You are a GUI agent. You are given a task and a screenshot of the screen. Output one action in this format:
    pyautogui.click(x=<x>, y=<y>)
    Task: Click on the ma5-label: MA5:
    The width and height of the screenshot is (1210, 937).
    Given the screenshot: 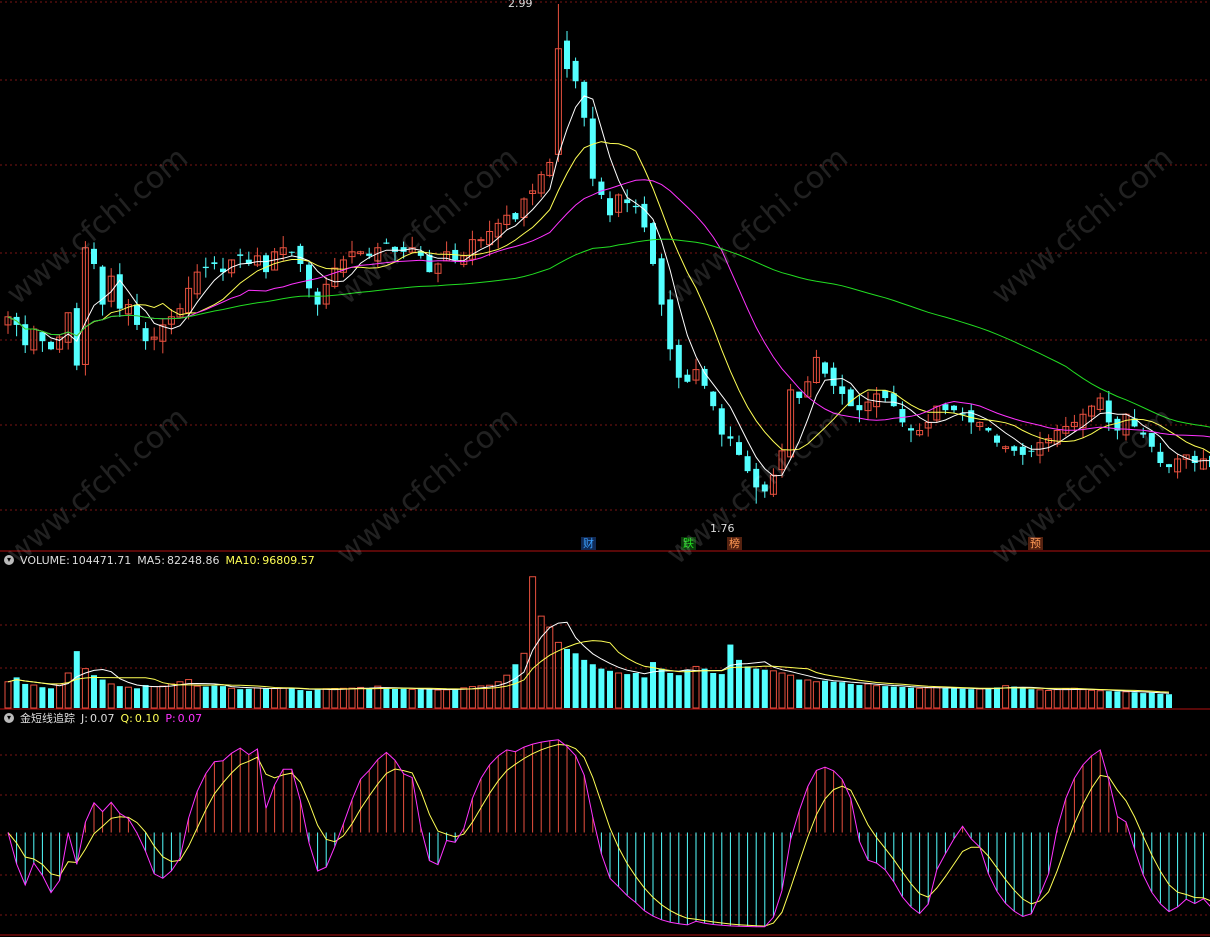 What is the action you would take?
    pyautogui.click(x=151, y=560)
    